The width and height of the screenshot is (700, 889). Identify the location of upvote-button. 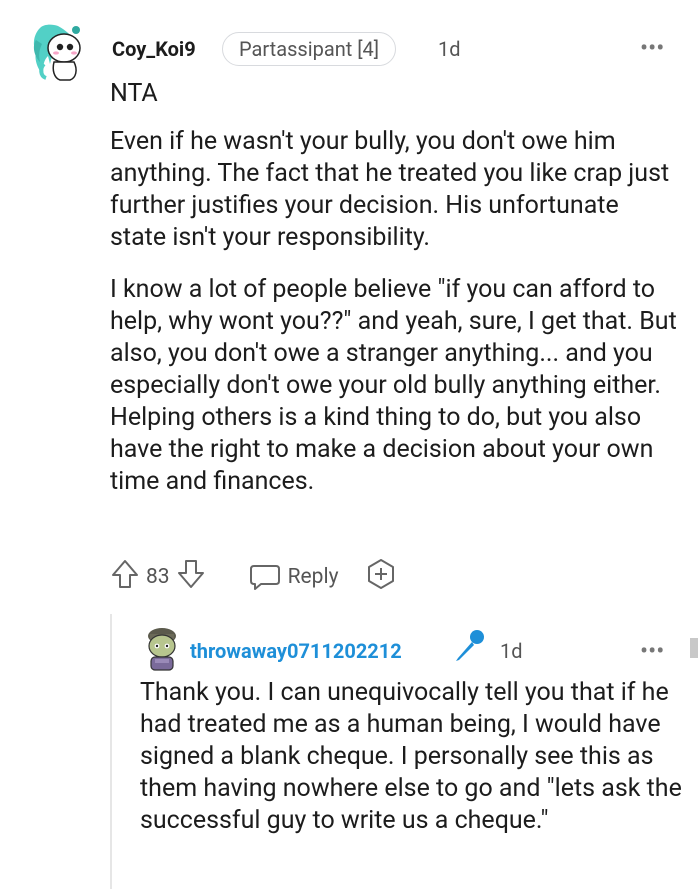
(125, 577).